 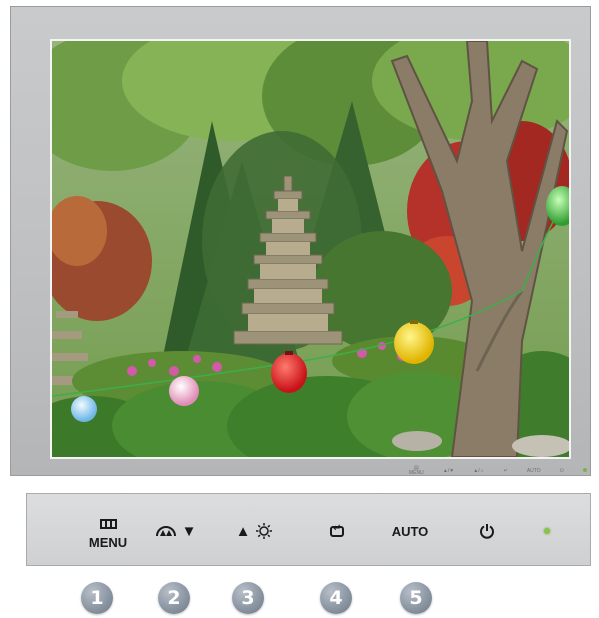 I want to click on monitor-mini-control-panel: ▤ MENU ▲/▼ ▲/☼ ↵ AUTO ⏻, so click(x=498, y=471).